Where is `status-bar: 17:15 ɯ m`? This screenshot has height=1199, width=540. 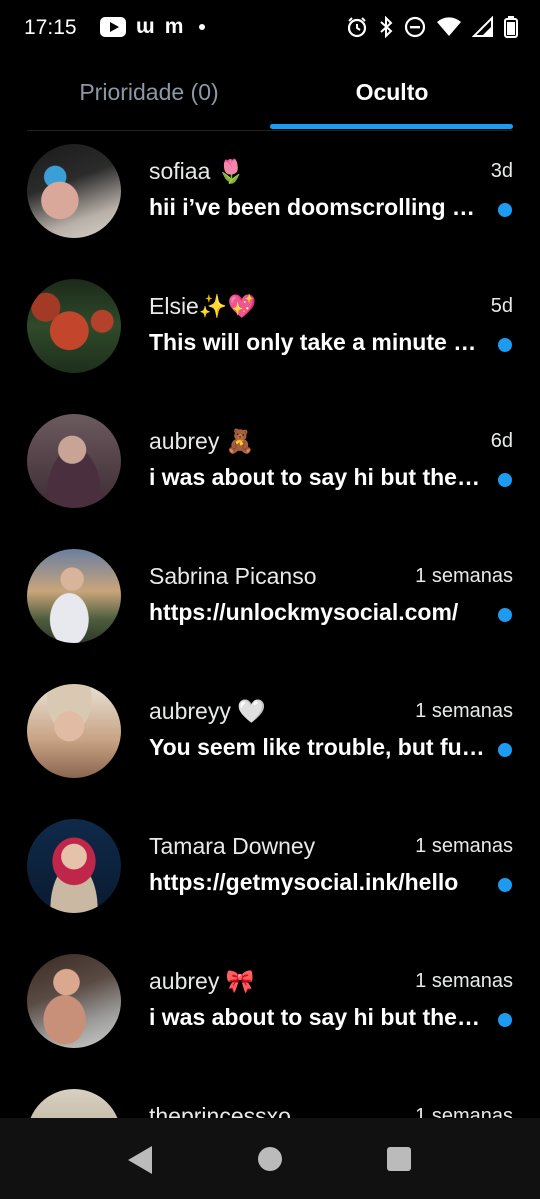
status-bar: 17:15 ɯ m is located at coordinates (270, 30).